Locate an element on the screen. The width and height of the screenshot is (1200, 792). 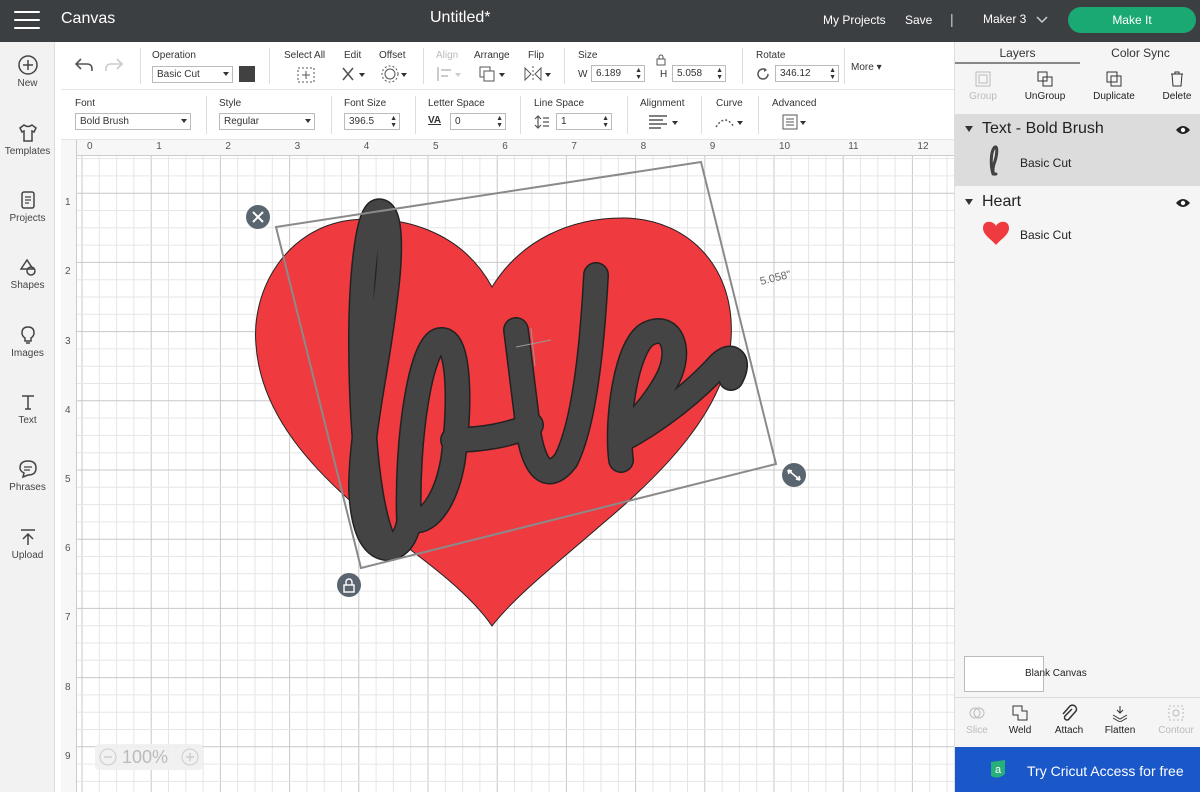
tab-color-sync: Color Sync is located at coordinates (1140, 53).